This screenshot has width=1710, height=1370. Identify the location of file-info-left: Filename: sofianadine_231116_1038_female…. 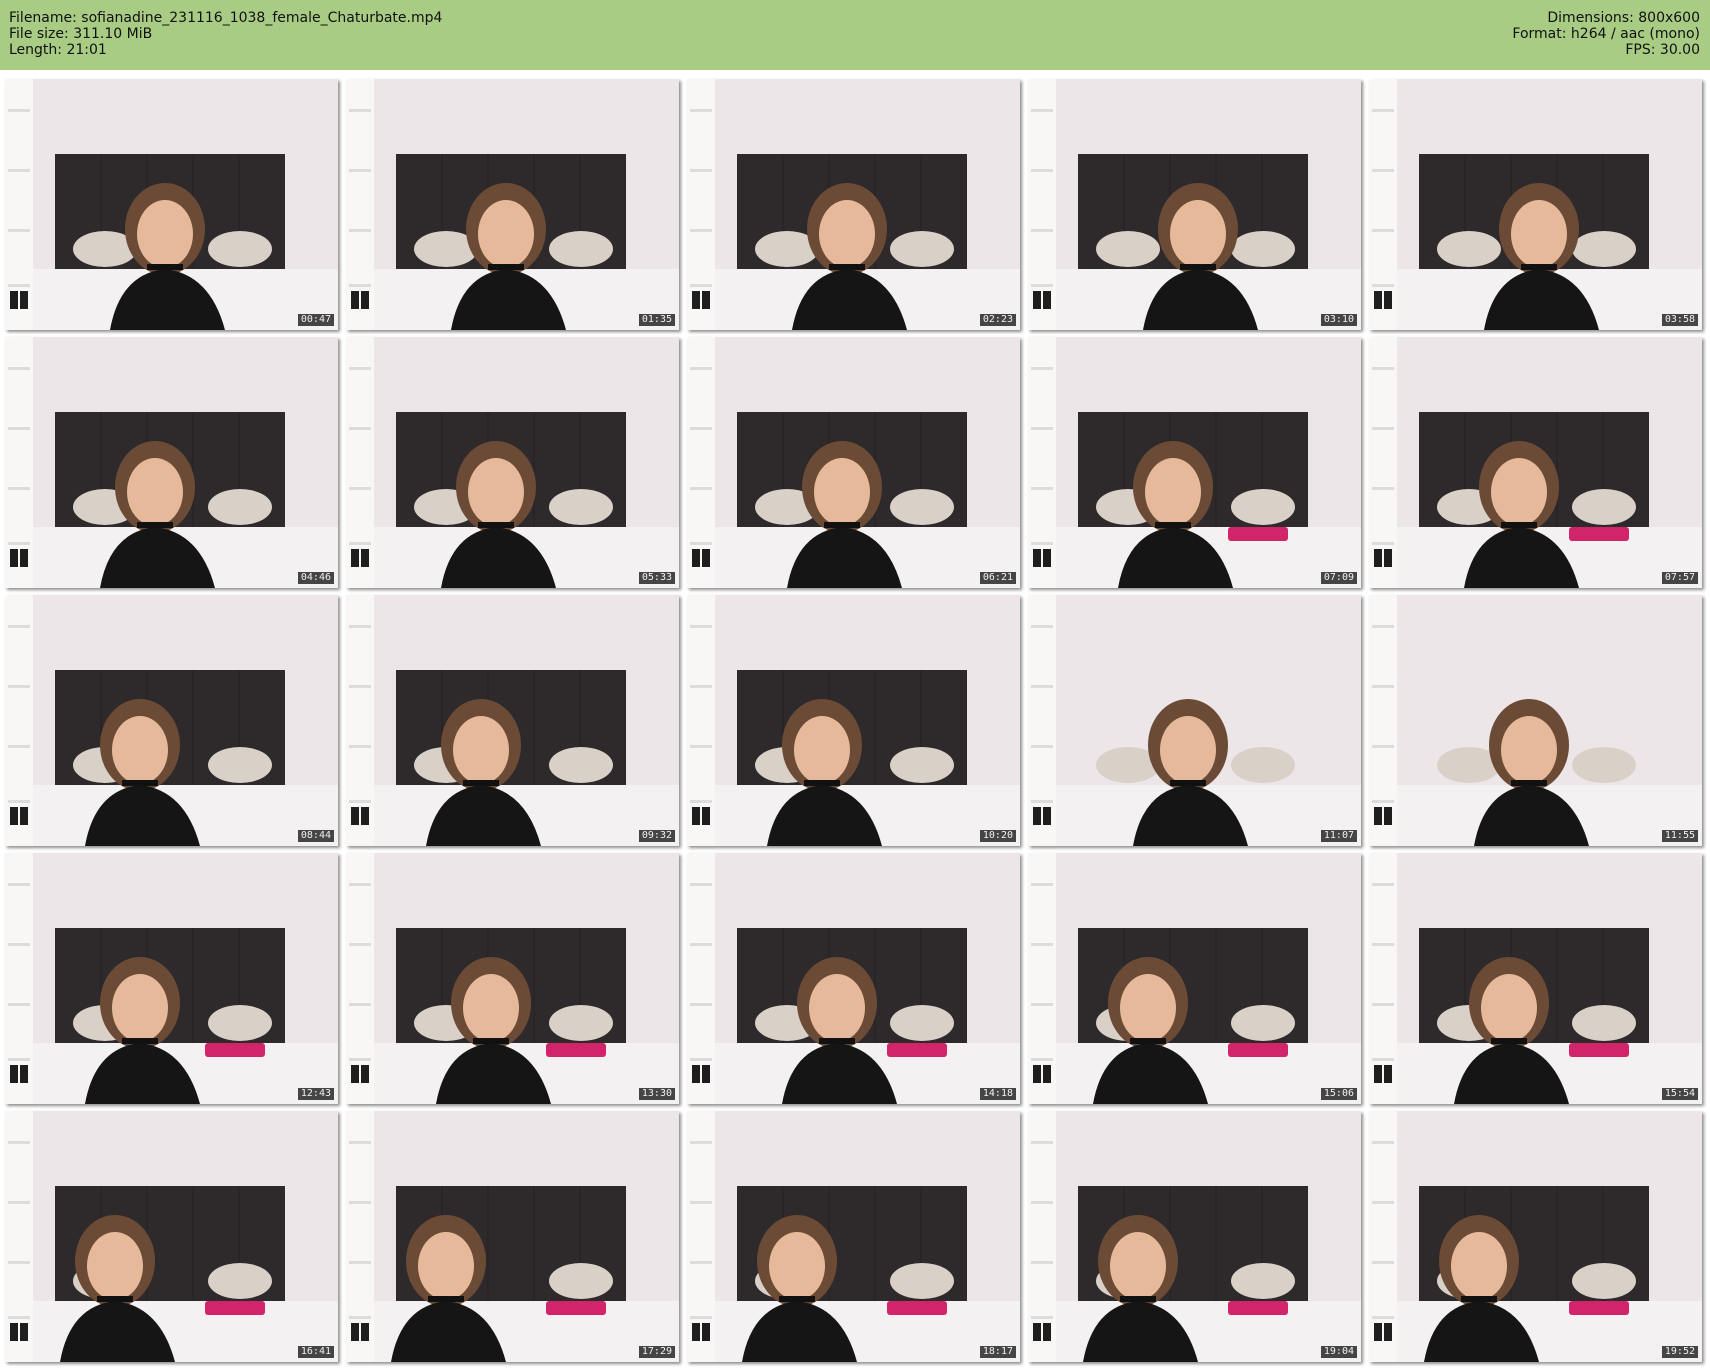
(225, 34).